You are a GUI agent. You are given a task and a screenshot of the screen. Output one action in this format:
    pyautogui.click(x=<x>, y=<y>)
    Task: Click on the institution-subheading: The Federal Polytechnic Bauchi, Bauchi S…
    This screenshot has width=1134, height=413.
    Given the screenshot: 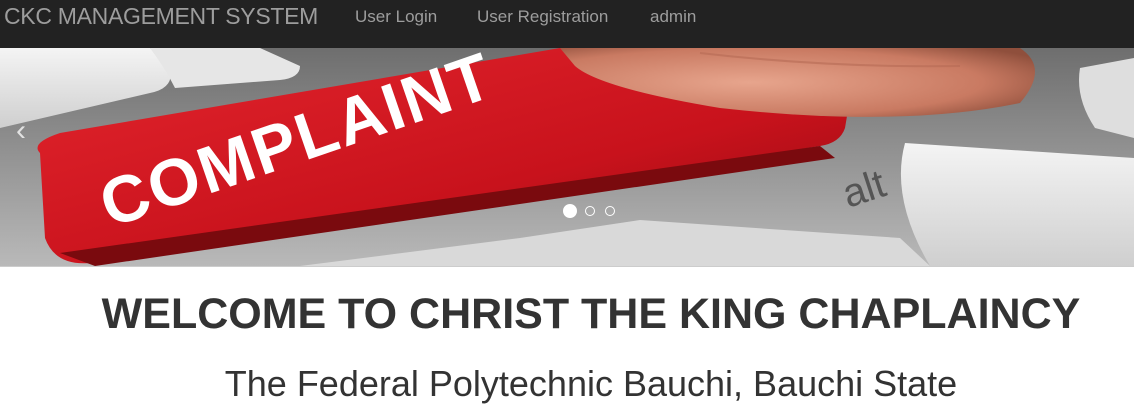 What is the action you would take?
    pyautogui.click(x=591, y=383)
    